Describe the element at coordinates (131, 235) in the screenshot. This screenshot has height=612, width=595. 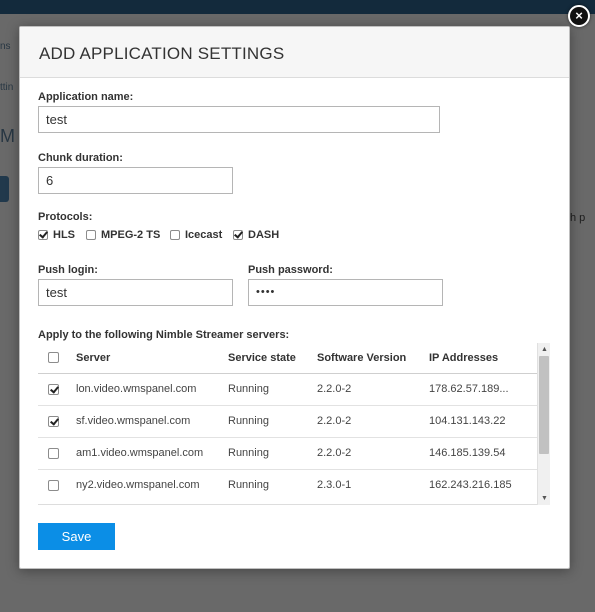
I see `protocol-mpeg2ts-label: MPEG-2 TS` at that location.